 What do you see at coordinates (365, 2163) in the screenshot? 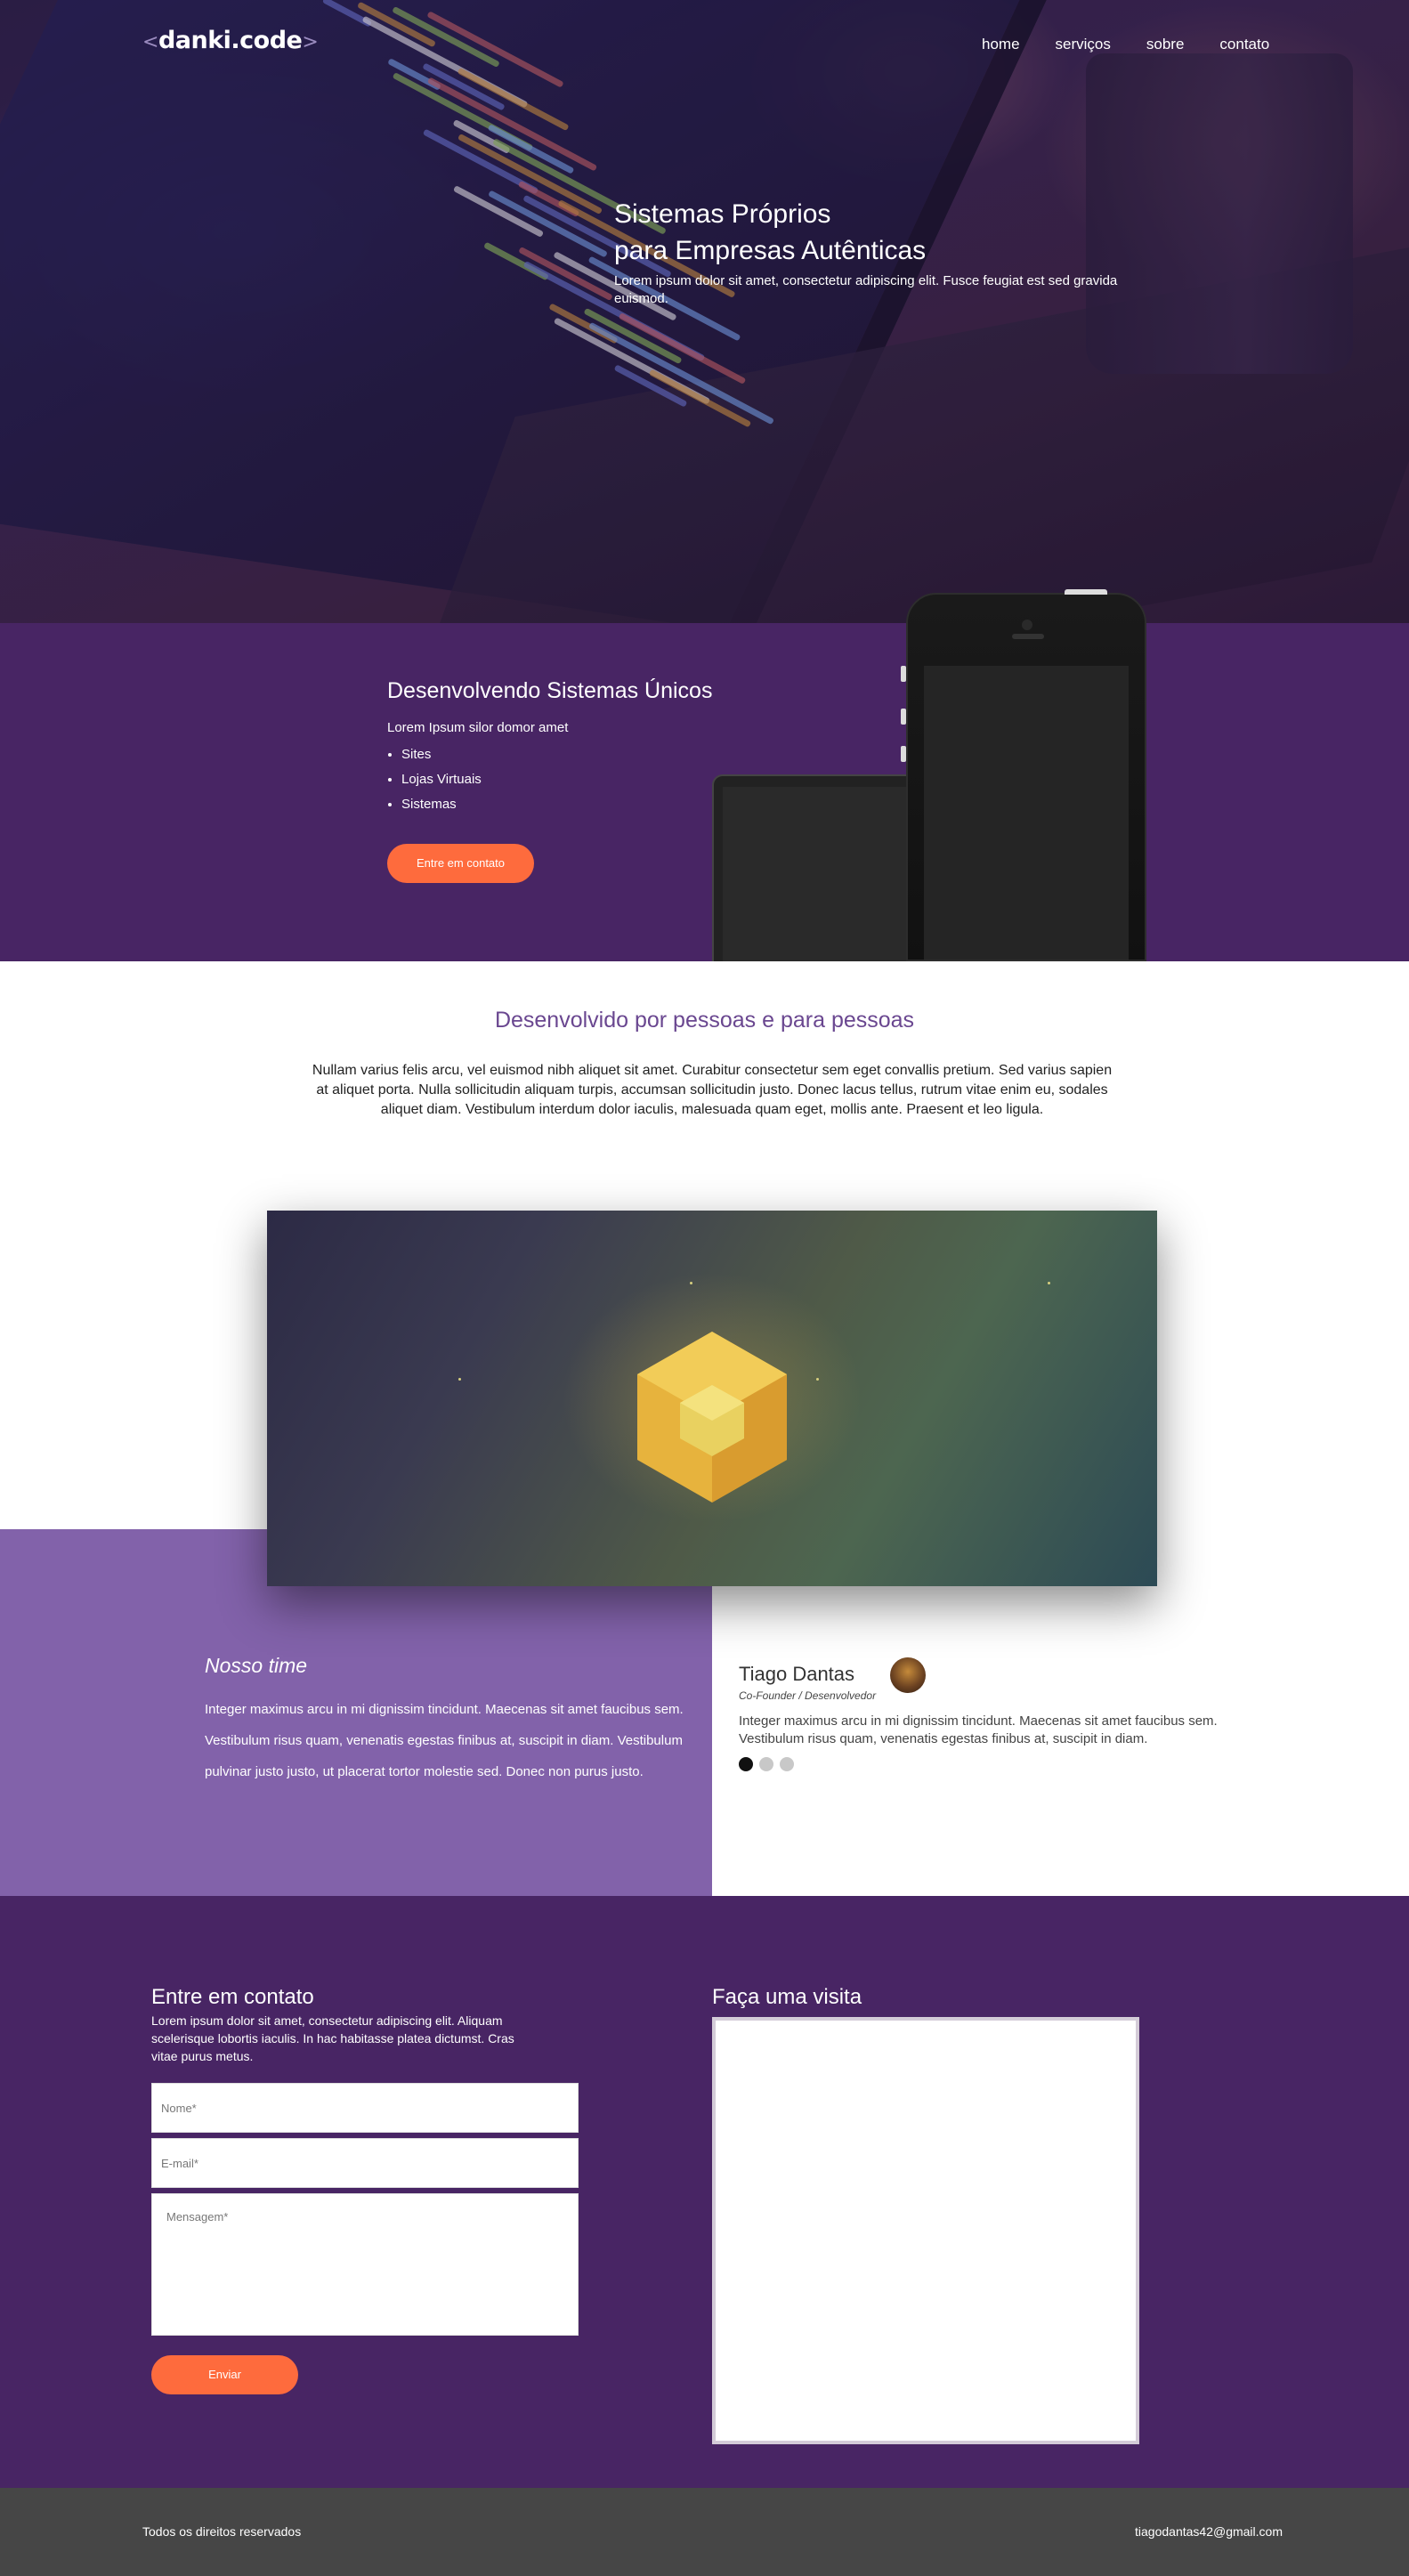
I see `email-field: E-mail*` at bounding box center [365, 2163].